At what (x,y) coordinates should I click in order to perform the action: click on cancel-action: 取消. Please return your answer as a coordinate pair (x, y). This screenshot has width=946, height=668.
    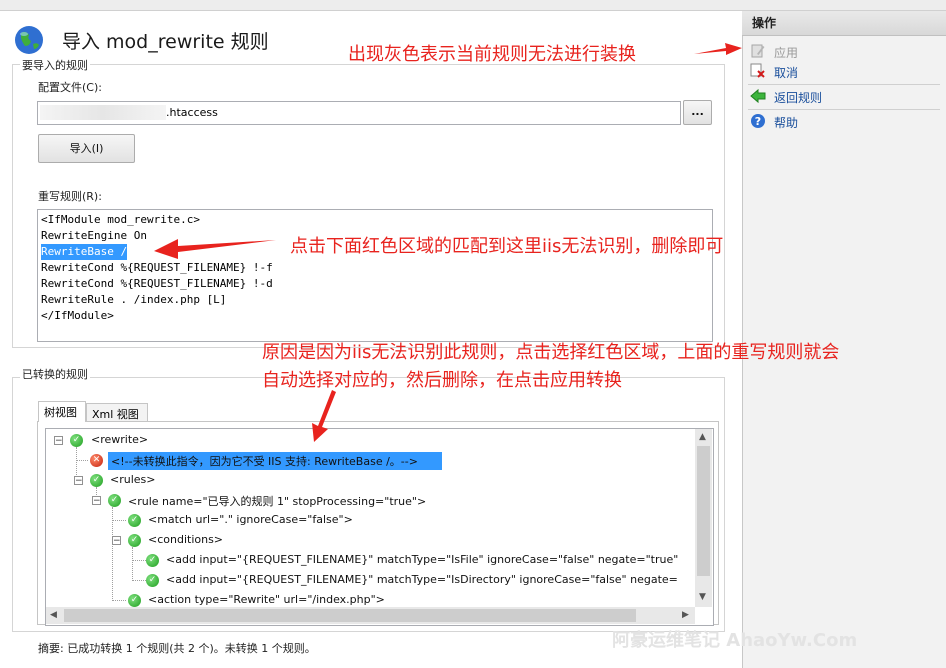
    Looking at the image, I should click on (840, 72).